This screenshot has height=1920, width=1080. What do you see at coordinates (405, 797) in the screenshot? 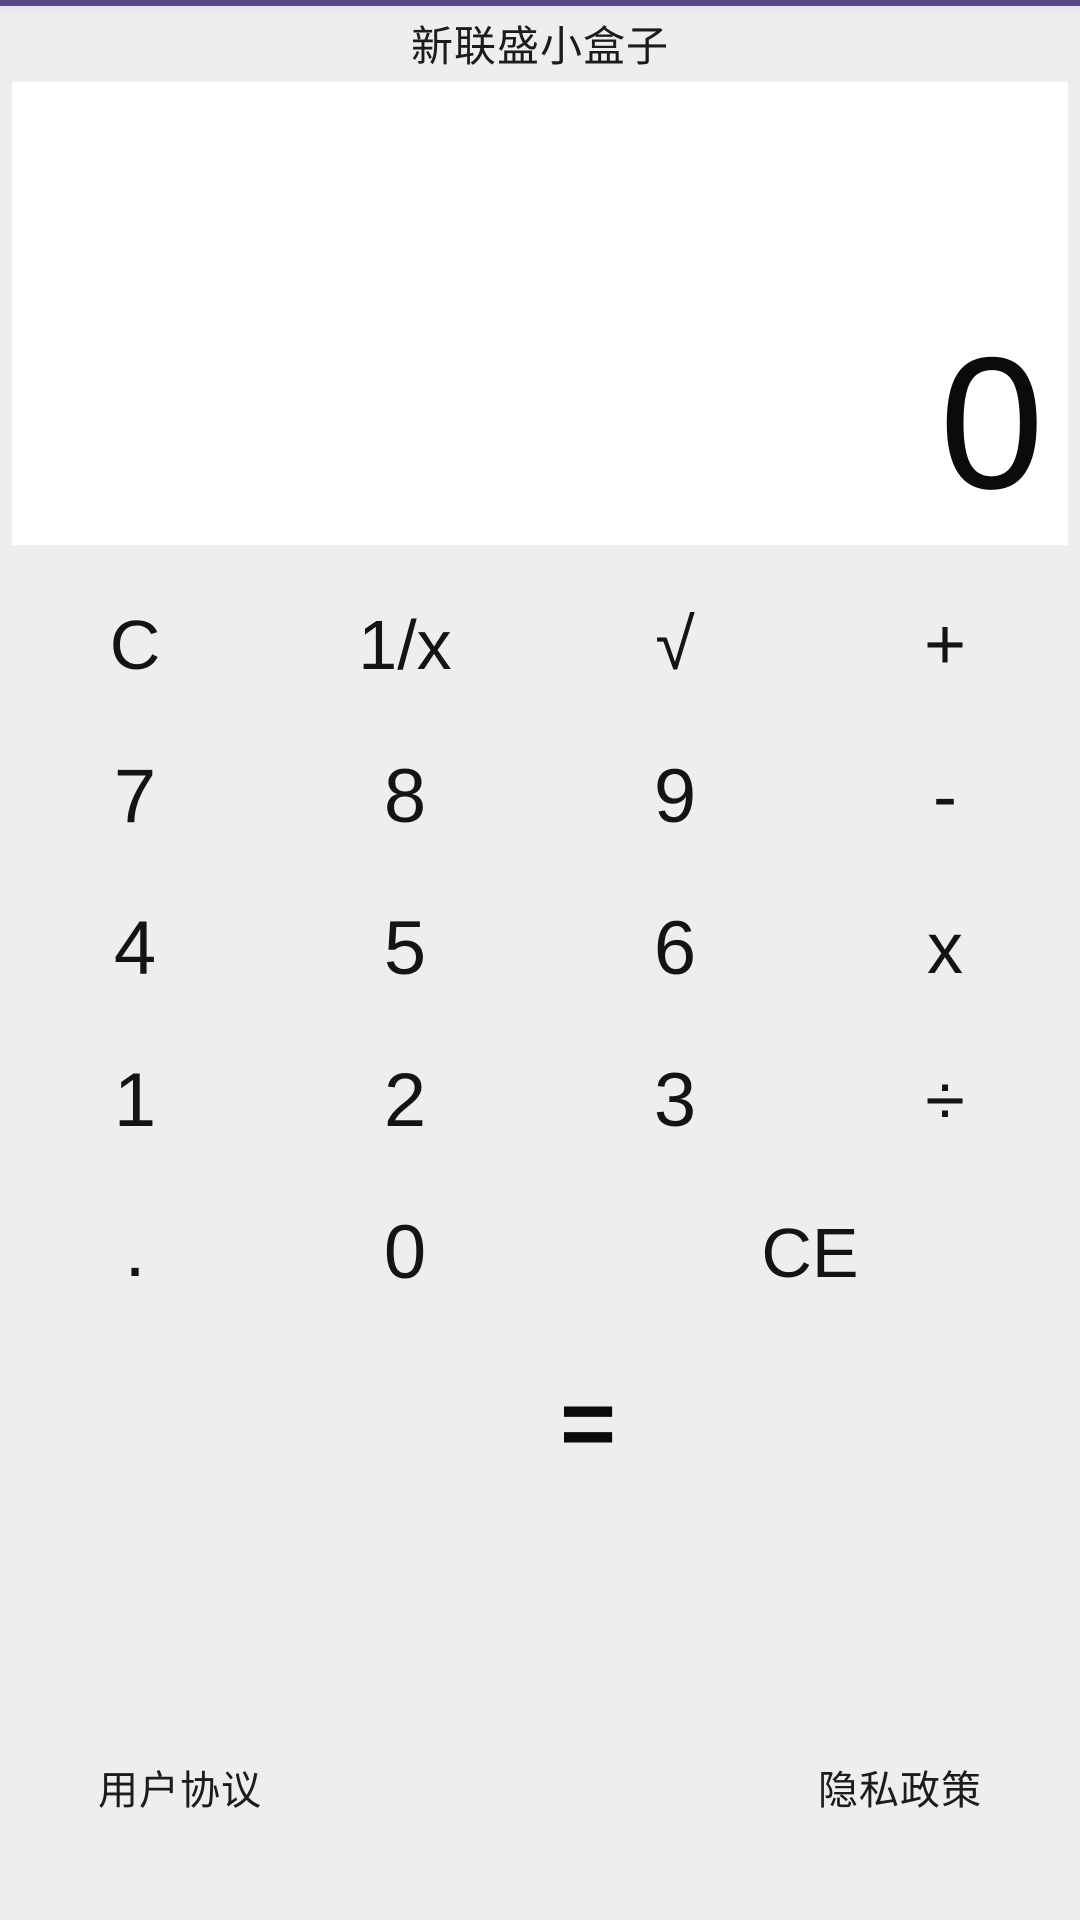
I see `key-8: 8` at bounding box center [405, 797].